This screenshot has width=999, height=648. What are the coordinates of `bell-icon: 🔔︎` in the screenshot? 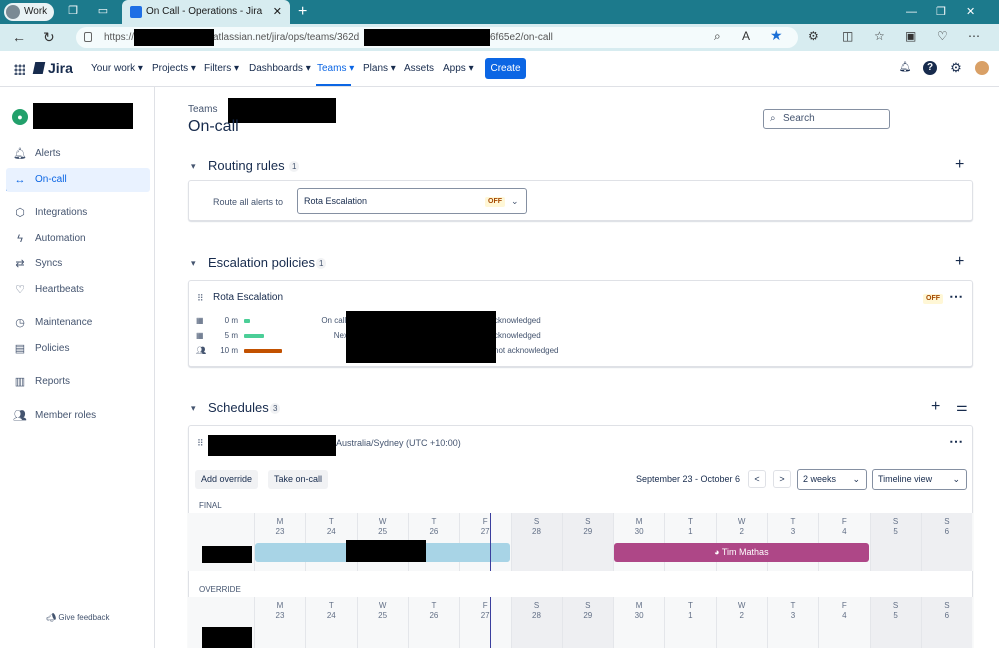 It's located at (20, 154).